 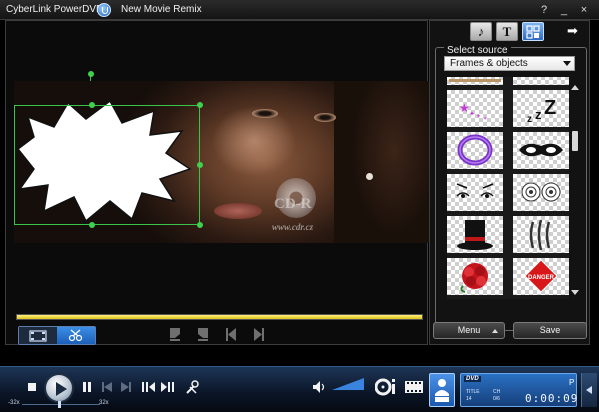 I want to click on next-button, so click(x=126, y=387).